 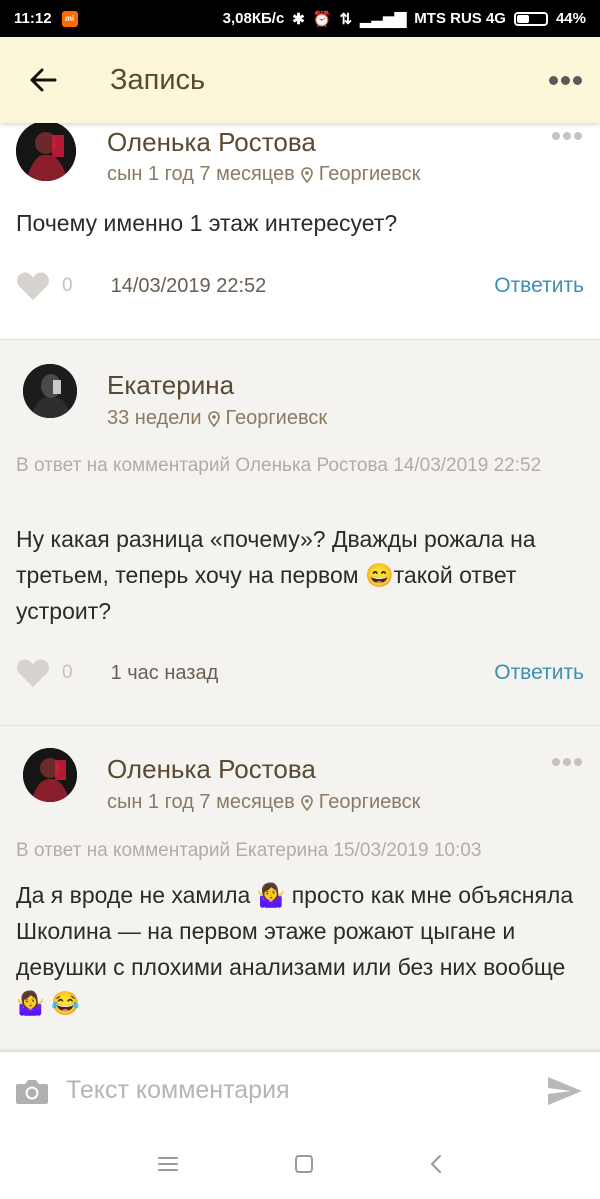 I want to click on mi-app-icon: mi, so click(x=69, y=18).